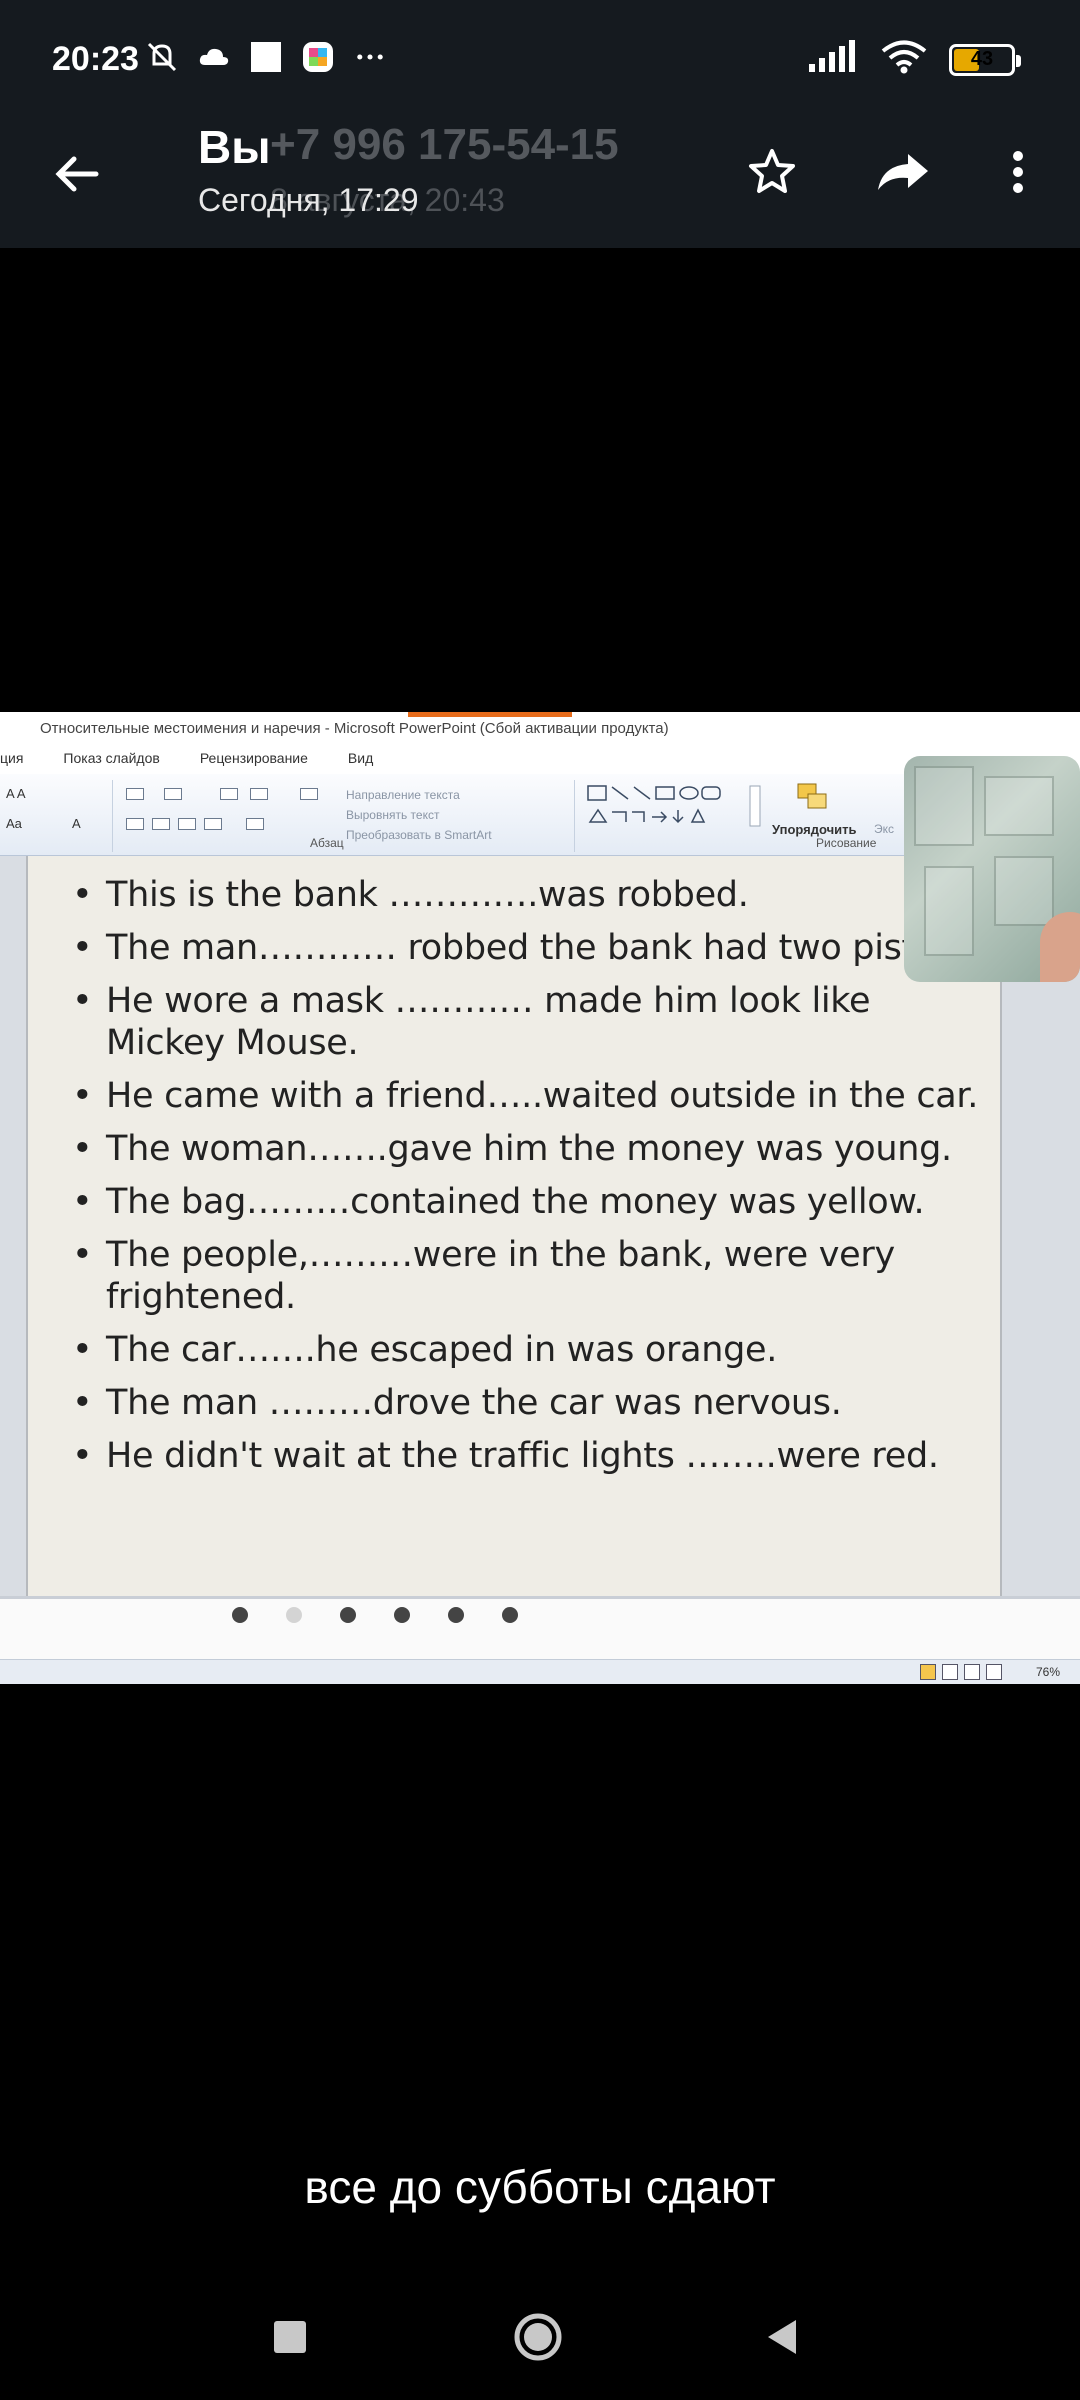 Image resolution: width=1080 pixels, height=2400 pixels. Describe the element at coordinates (833, 59) in the screenshot. I see `signal-icon` at that location.